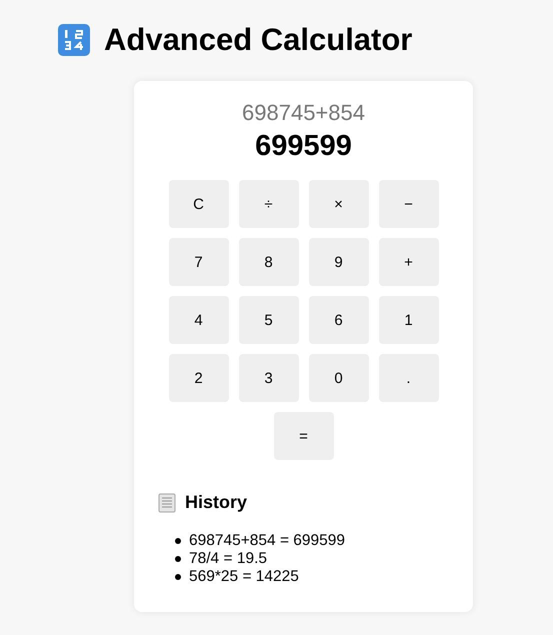  Describe the element at coordinates (408, 378) in the screenshot. I see `calculator-key: .` at that location.